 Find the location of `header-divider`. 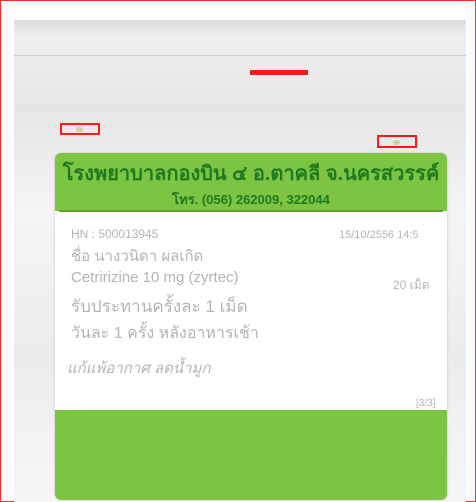

header-divider is located at coordinates (251, 211).